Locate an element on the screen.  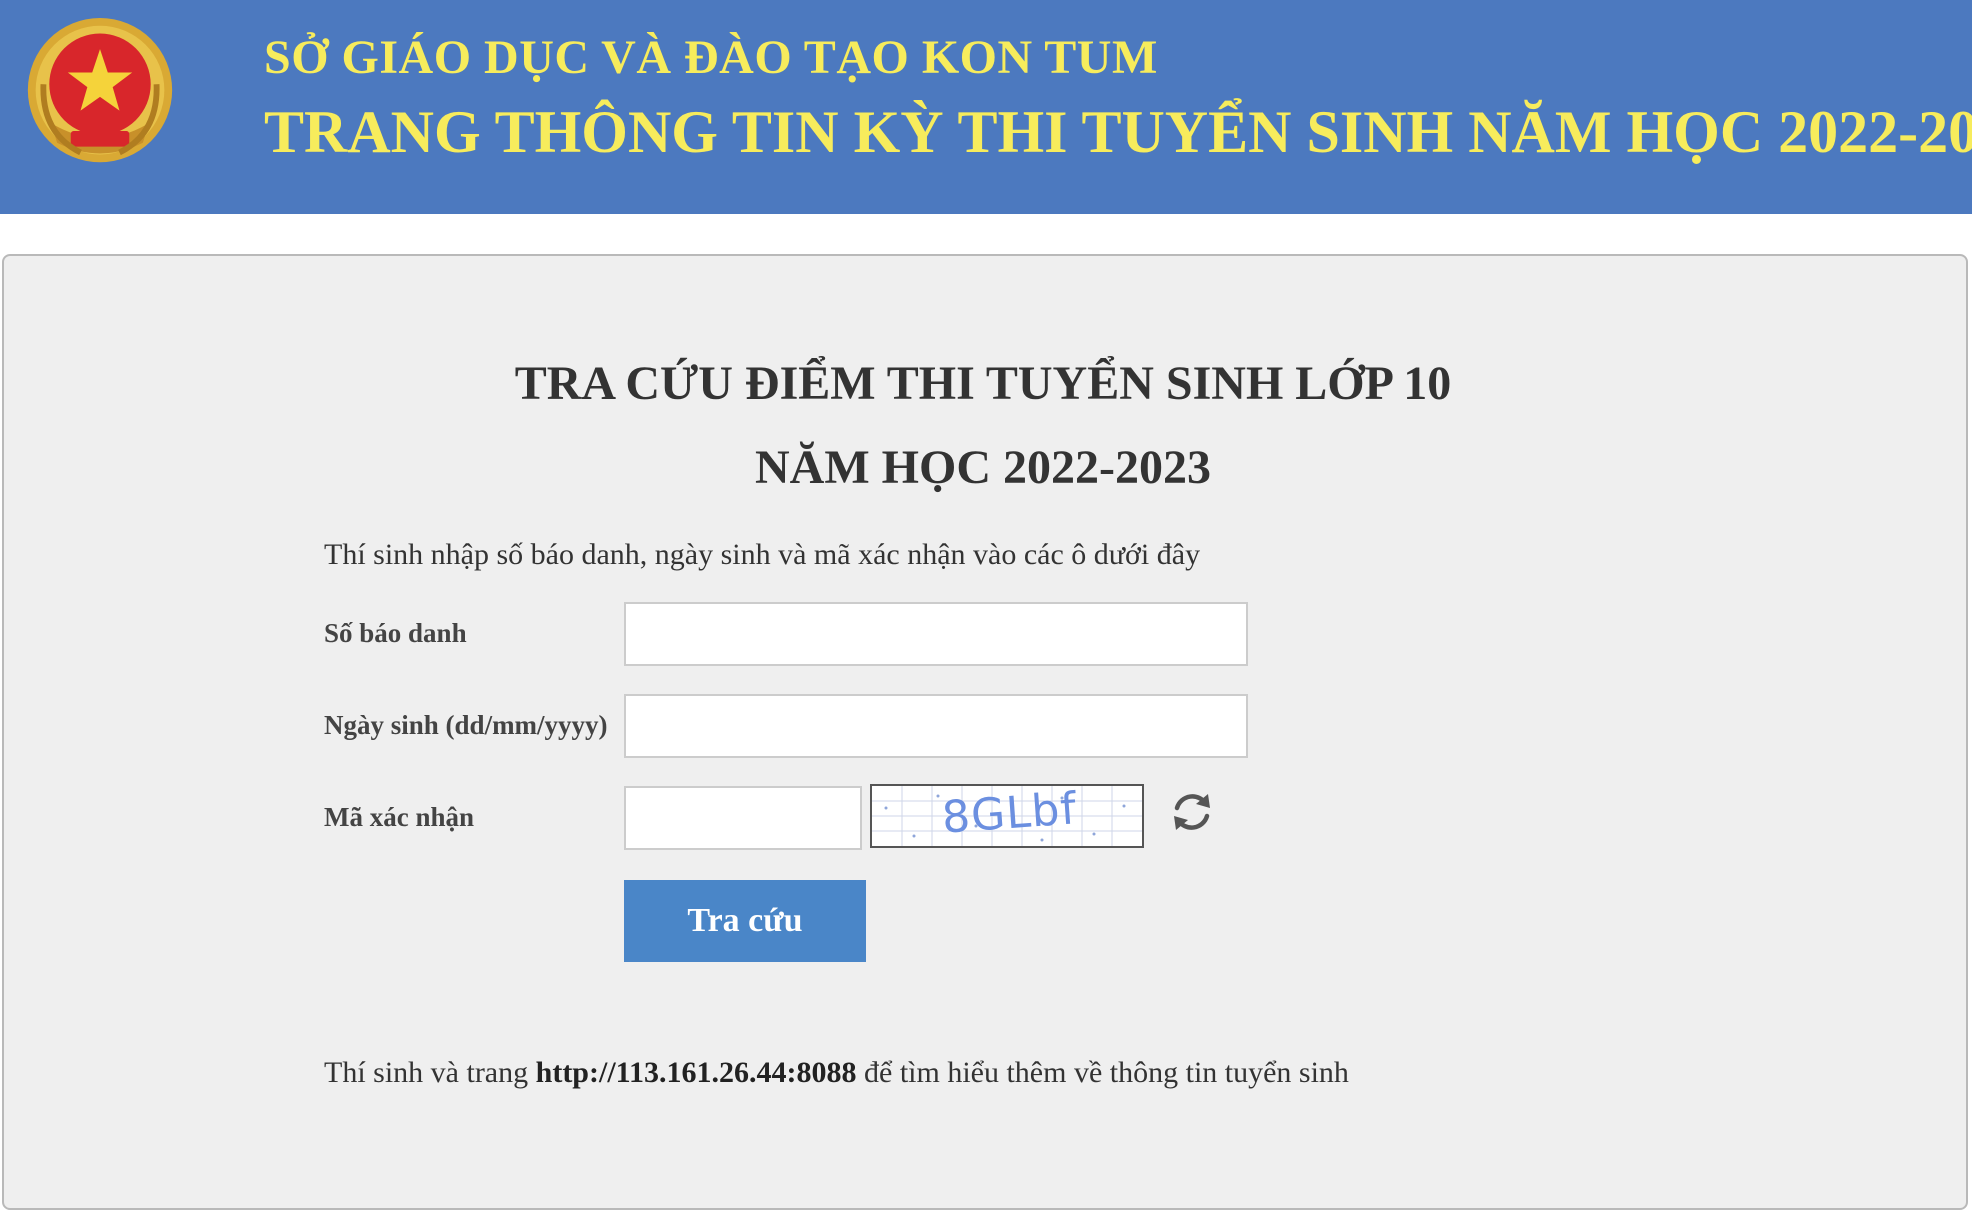
refresh-icon is located at coordinates (1192, 812).